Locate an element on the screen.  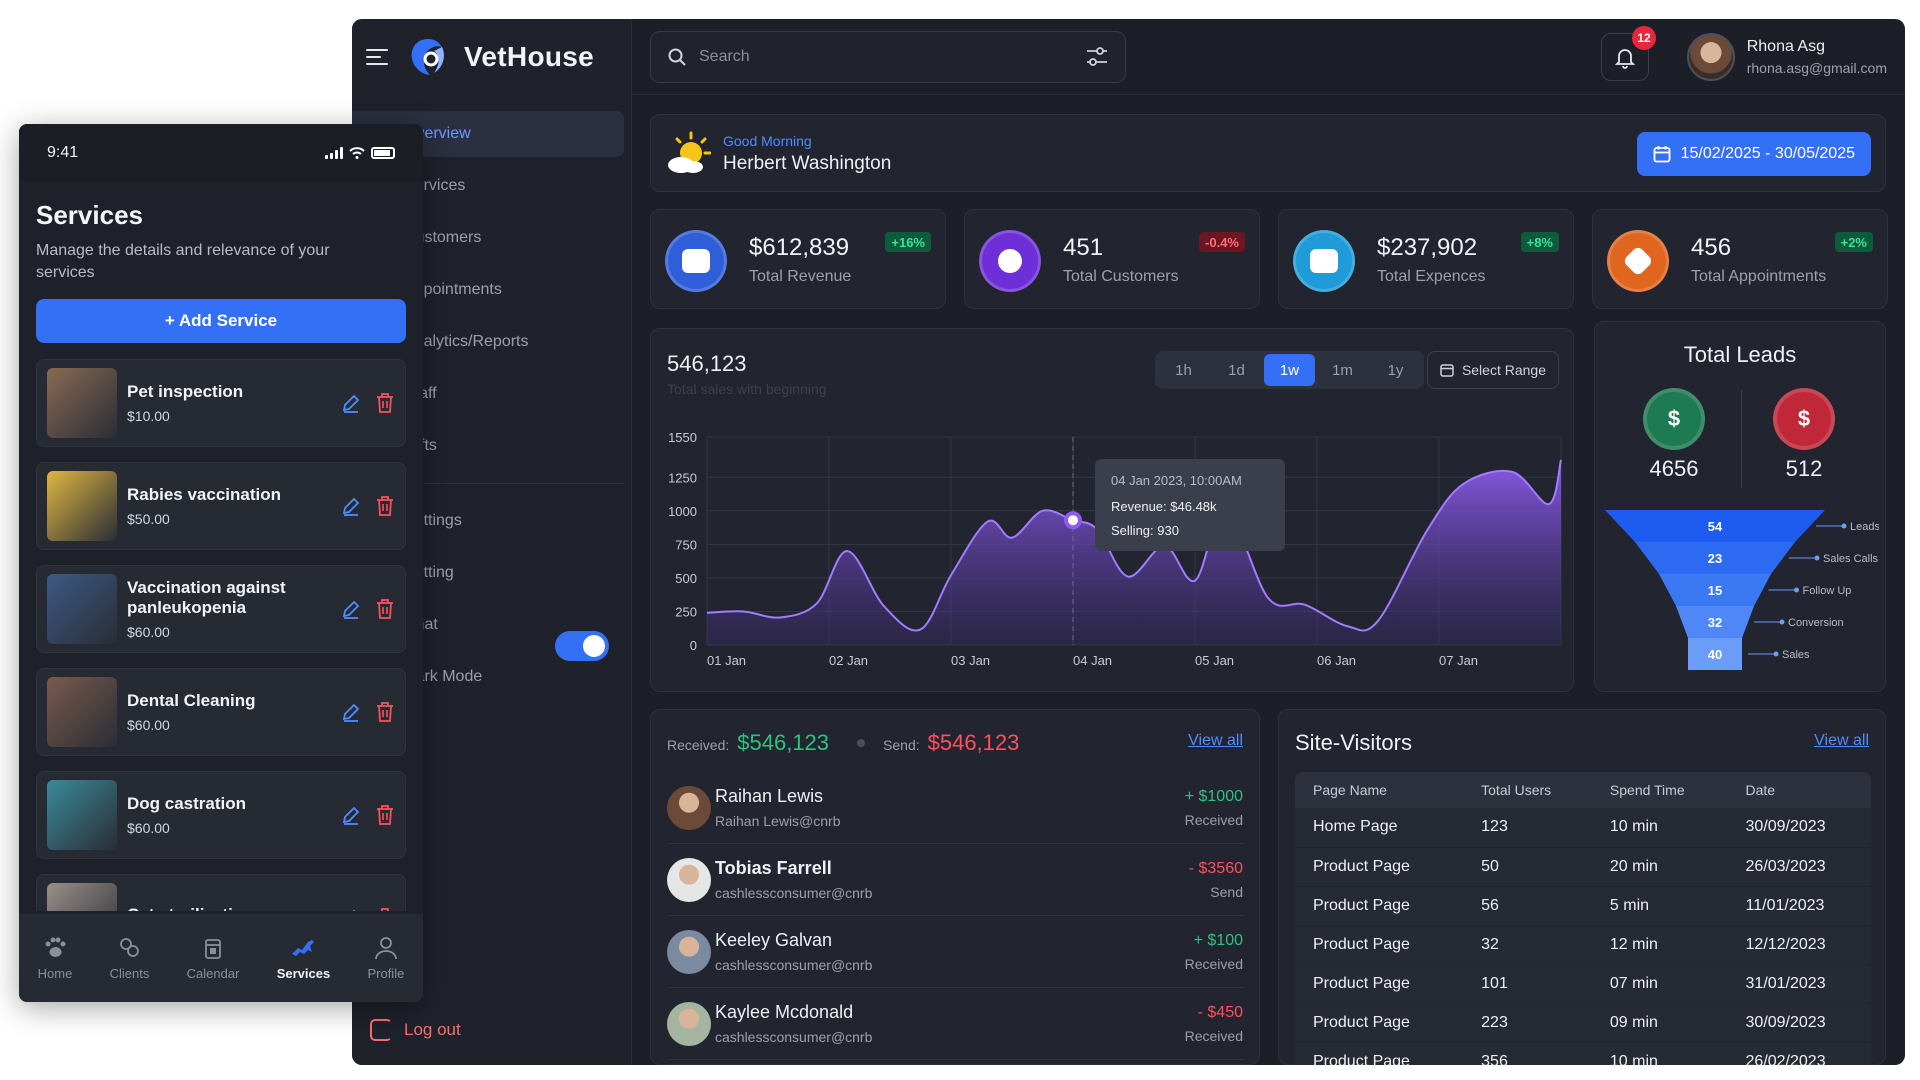
transactions-view-all-link: View all is located at coordinates (1215, 741).